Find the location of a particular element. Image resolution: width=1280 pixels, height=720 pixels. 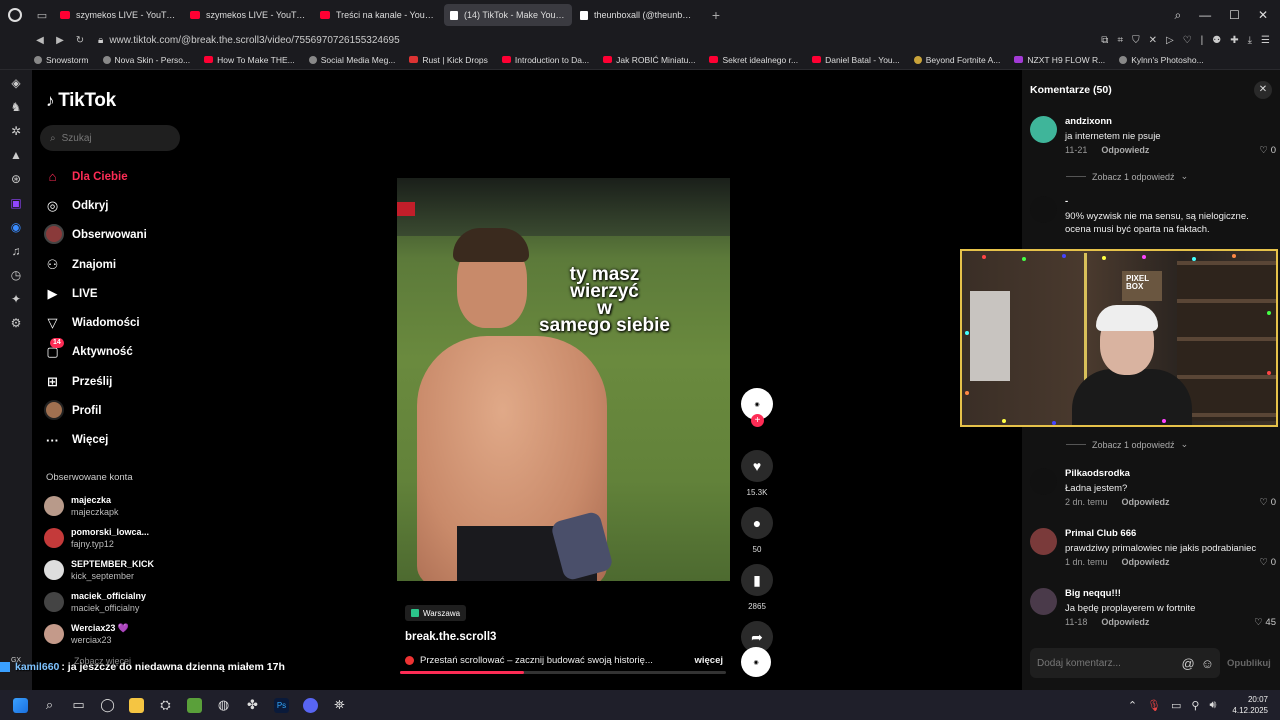

heart-icon: ♡ is located at coordinates (1187, 40).